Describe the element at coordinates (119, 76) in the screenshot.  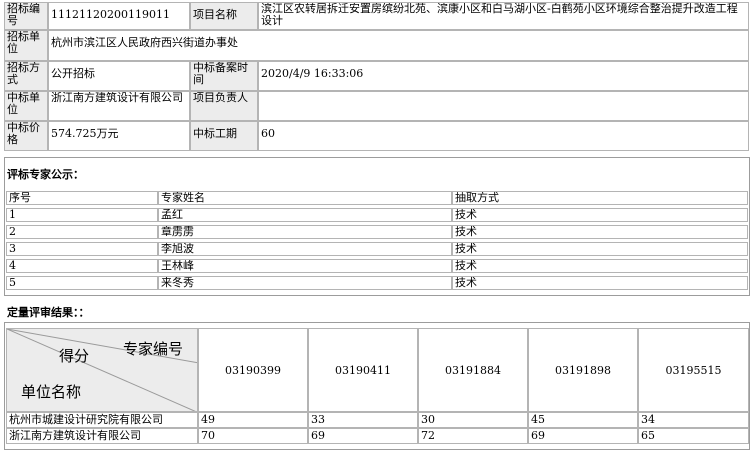
I see `tender-method-value: 公开招标` at that location.